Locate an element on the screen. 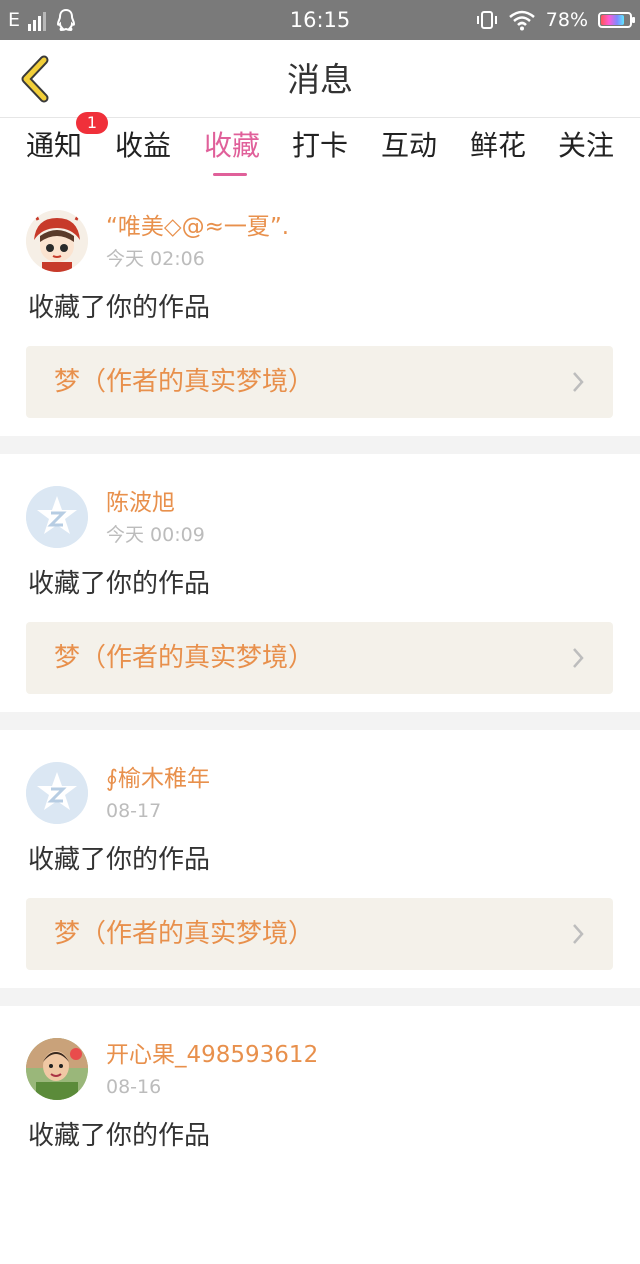  tab-following: 关注 is located at coordinates (586, 146).